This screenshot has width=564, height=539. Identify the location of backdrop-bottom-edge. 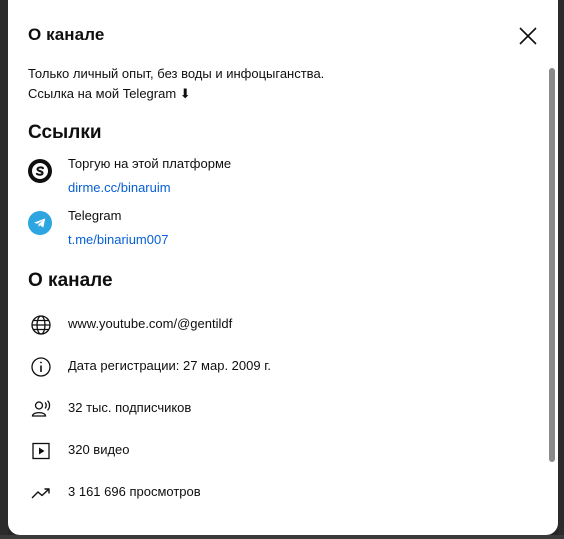
(282, 537).